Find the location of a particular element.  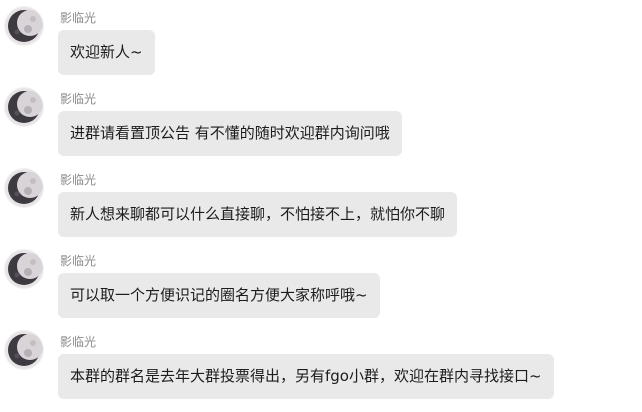

message-bubble: 新人想来聊都可以什么直接聊，不怕接不上，就怕你不聊 is located at coordinates (258, 214).